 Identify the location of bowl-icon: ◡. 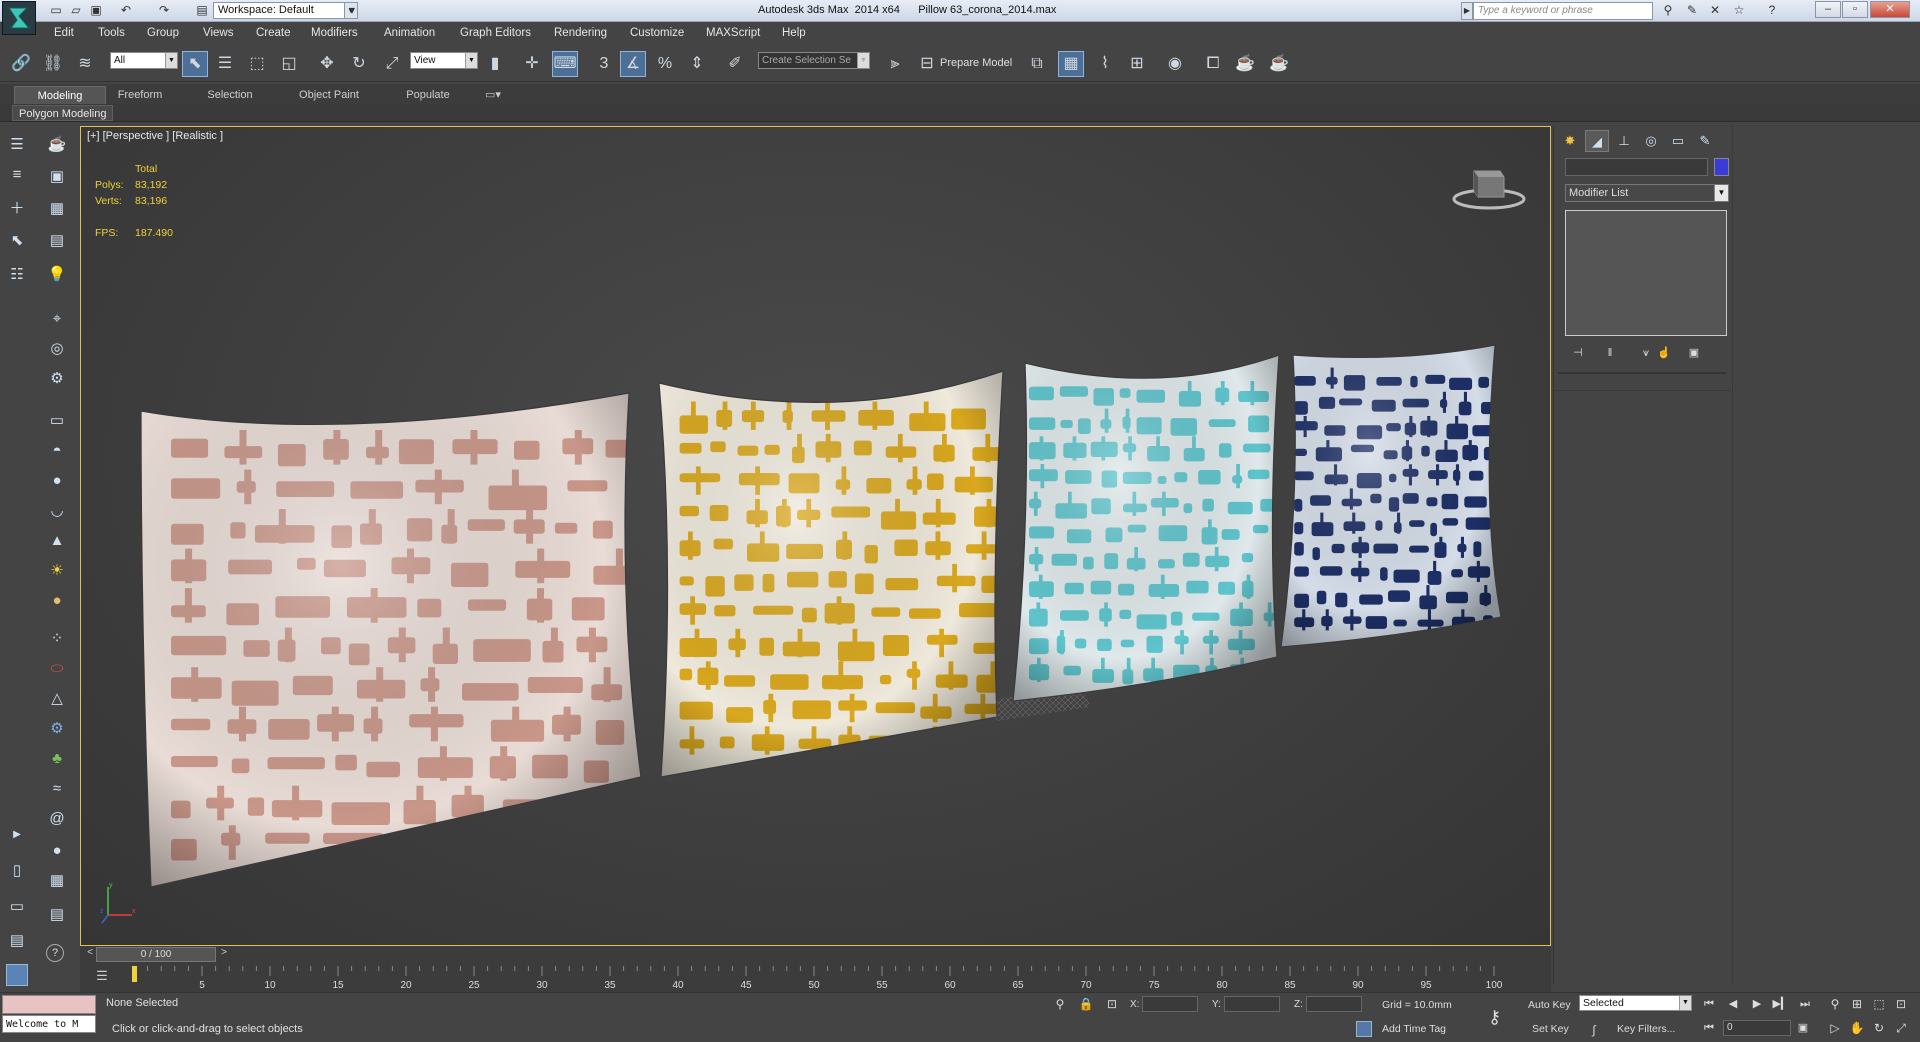
(57, 511).